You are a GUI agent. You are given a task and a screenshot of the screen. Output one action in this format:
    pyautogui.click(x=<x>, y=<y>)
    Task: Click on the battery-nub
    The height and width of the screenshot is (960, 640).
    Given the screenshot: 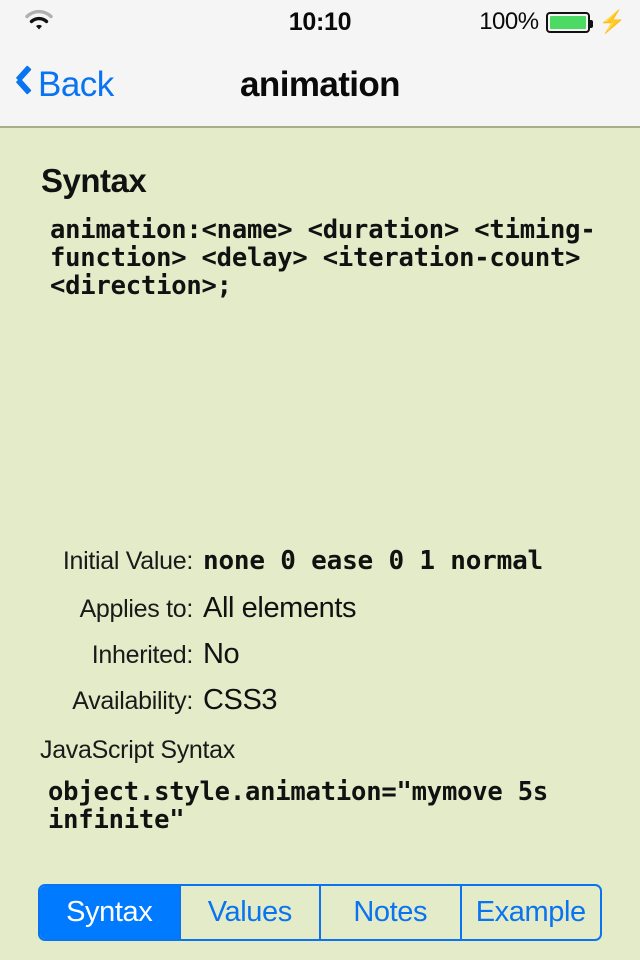 What is the action you would take?
    pyautogui.click(x=591, y=23)
    